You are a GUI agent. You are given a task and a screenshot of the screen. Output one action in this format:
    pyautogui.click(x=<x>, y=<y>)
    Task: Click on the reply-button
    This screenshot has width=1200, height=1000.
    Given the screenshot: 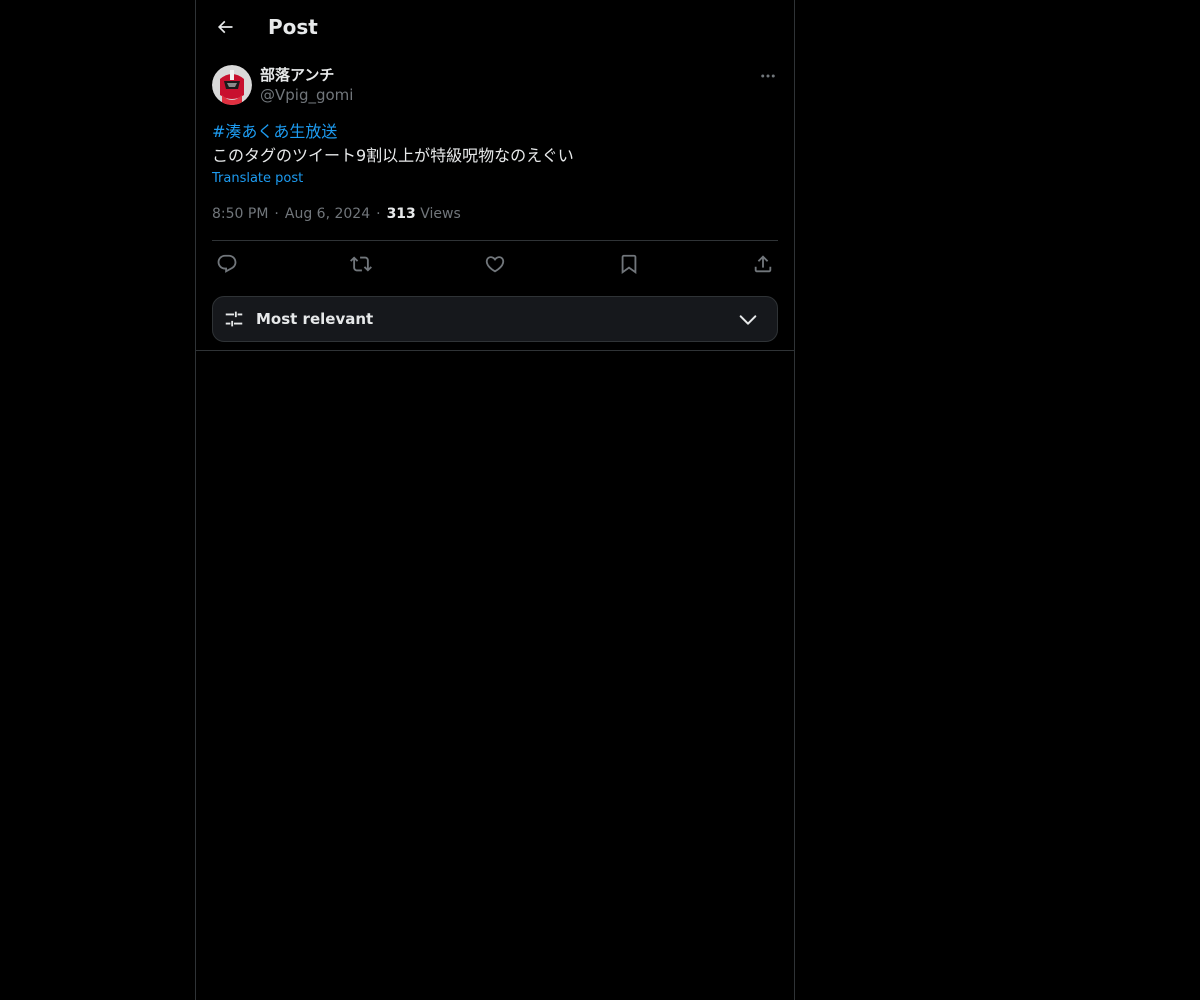 What is the action you would take?
    pyautogui.click(x=227, y=264)
    